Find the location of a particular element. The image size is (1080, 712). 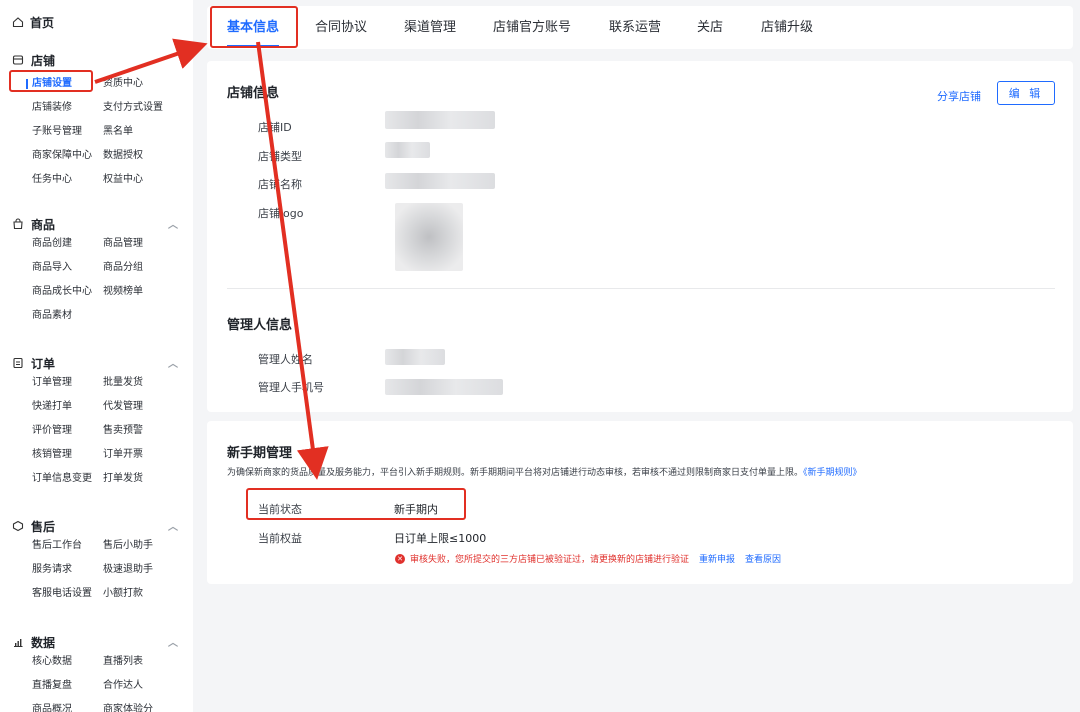

current-status-value: 新手期内 is located at coordinates (416, 509).